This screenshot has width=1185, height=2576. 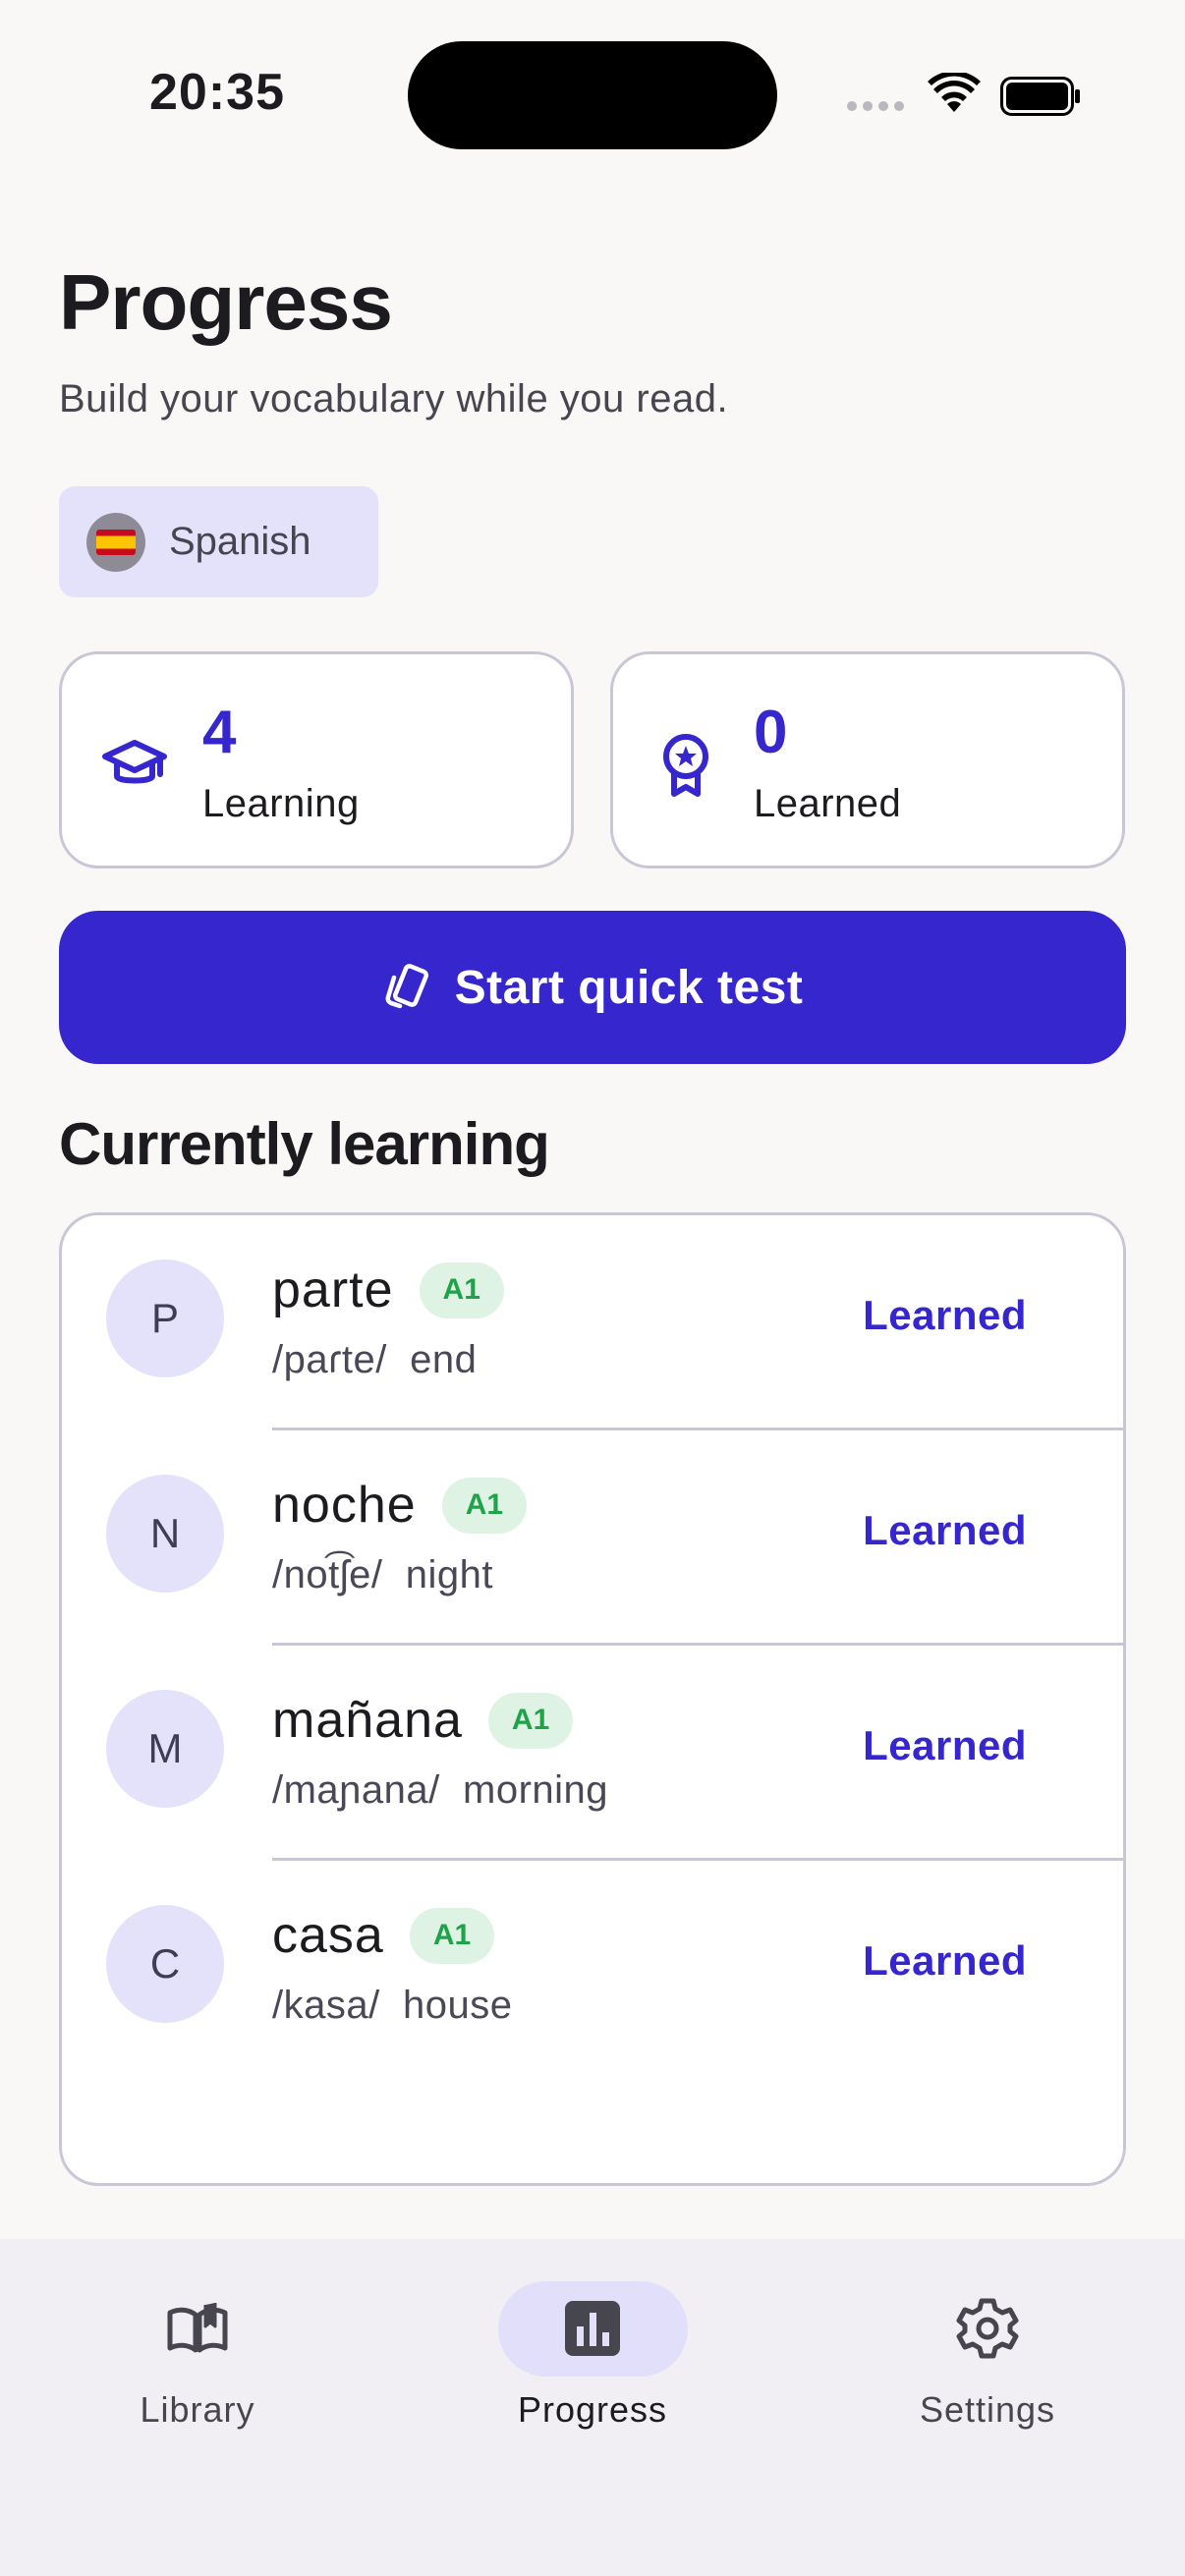 I want to click on language-label: Spanish, so click(x=240, y=541).